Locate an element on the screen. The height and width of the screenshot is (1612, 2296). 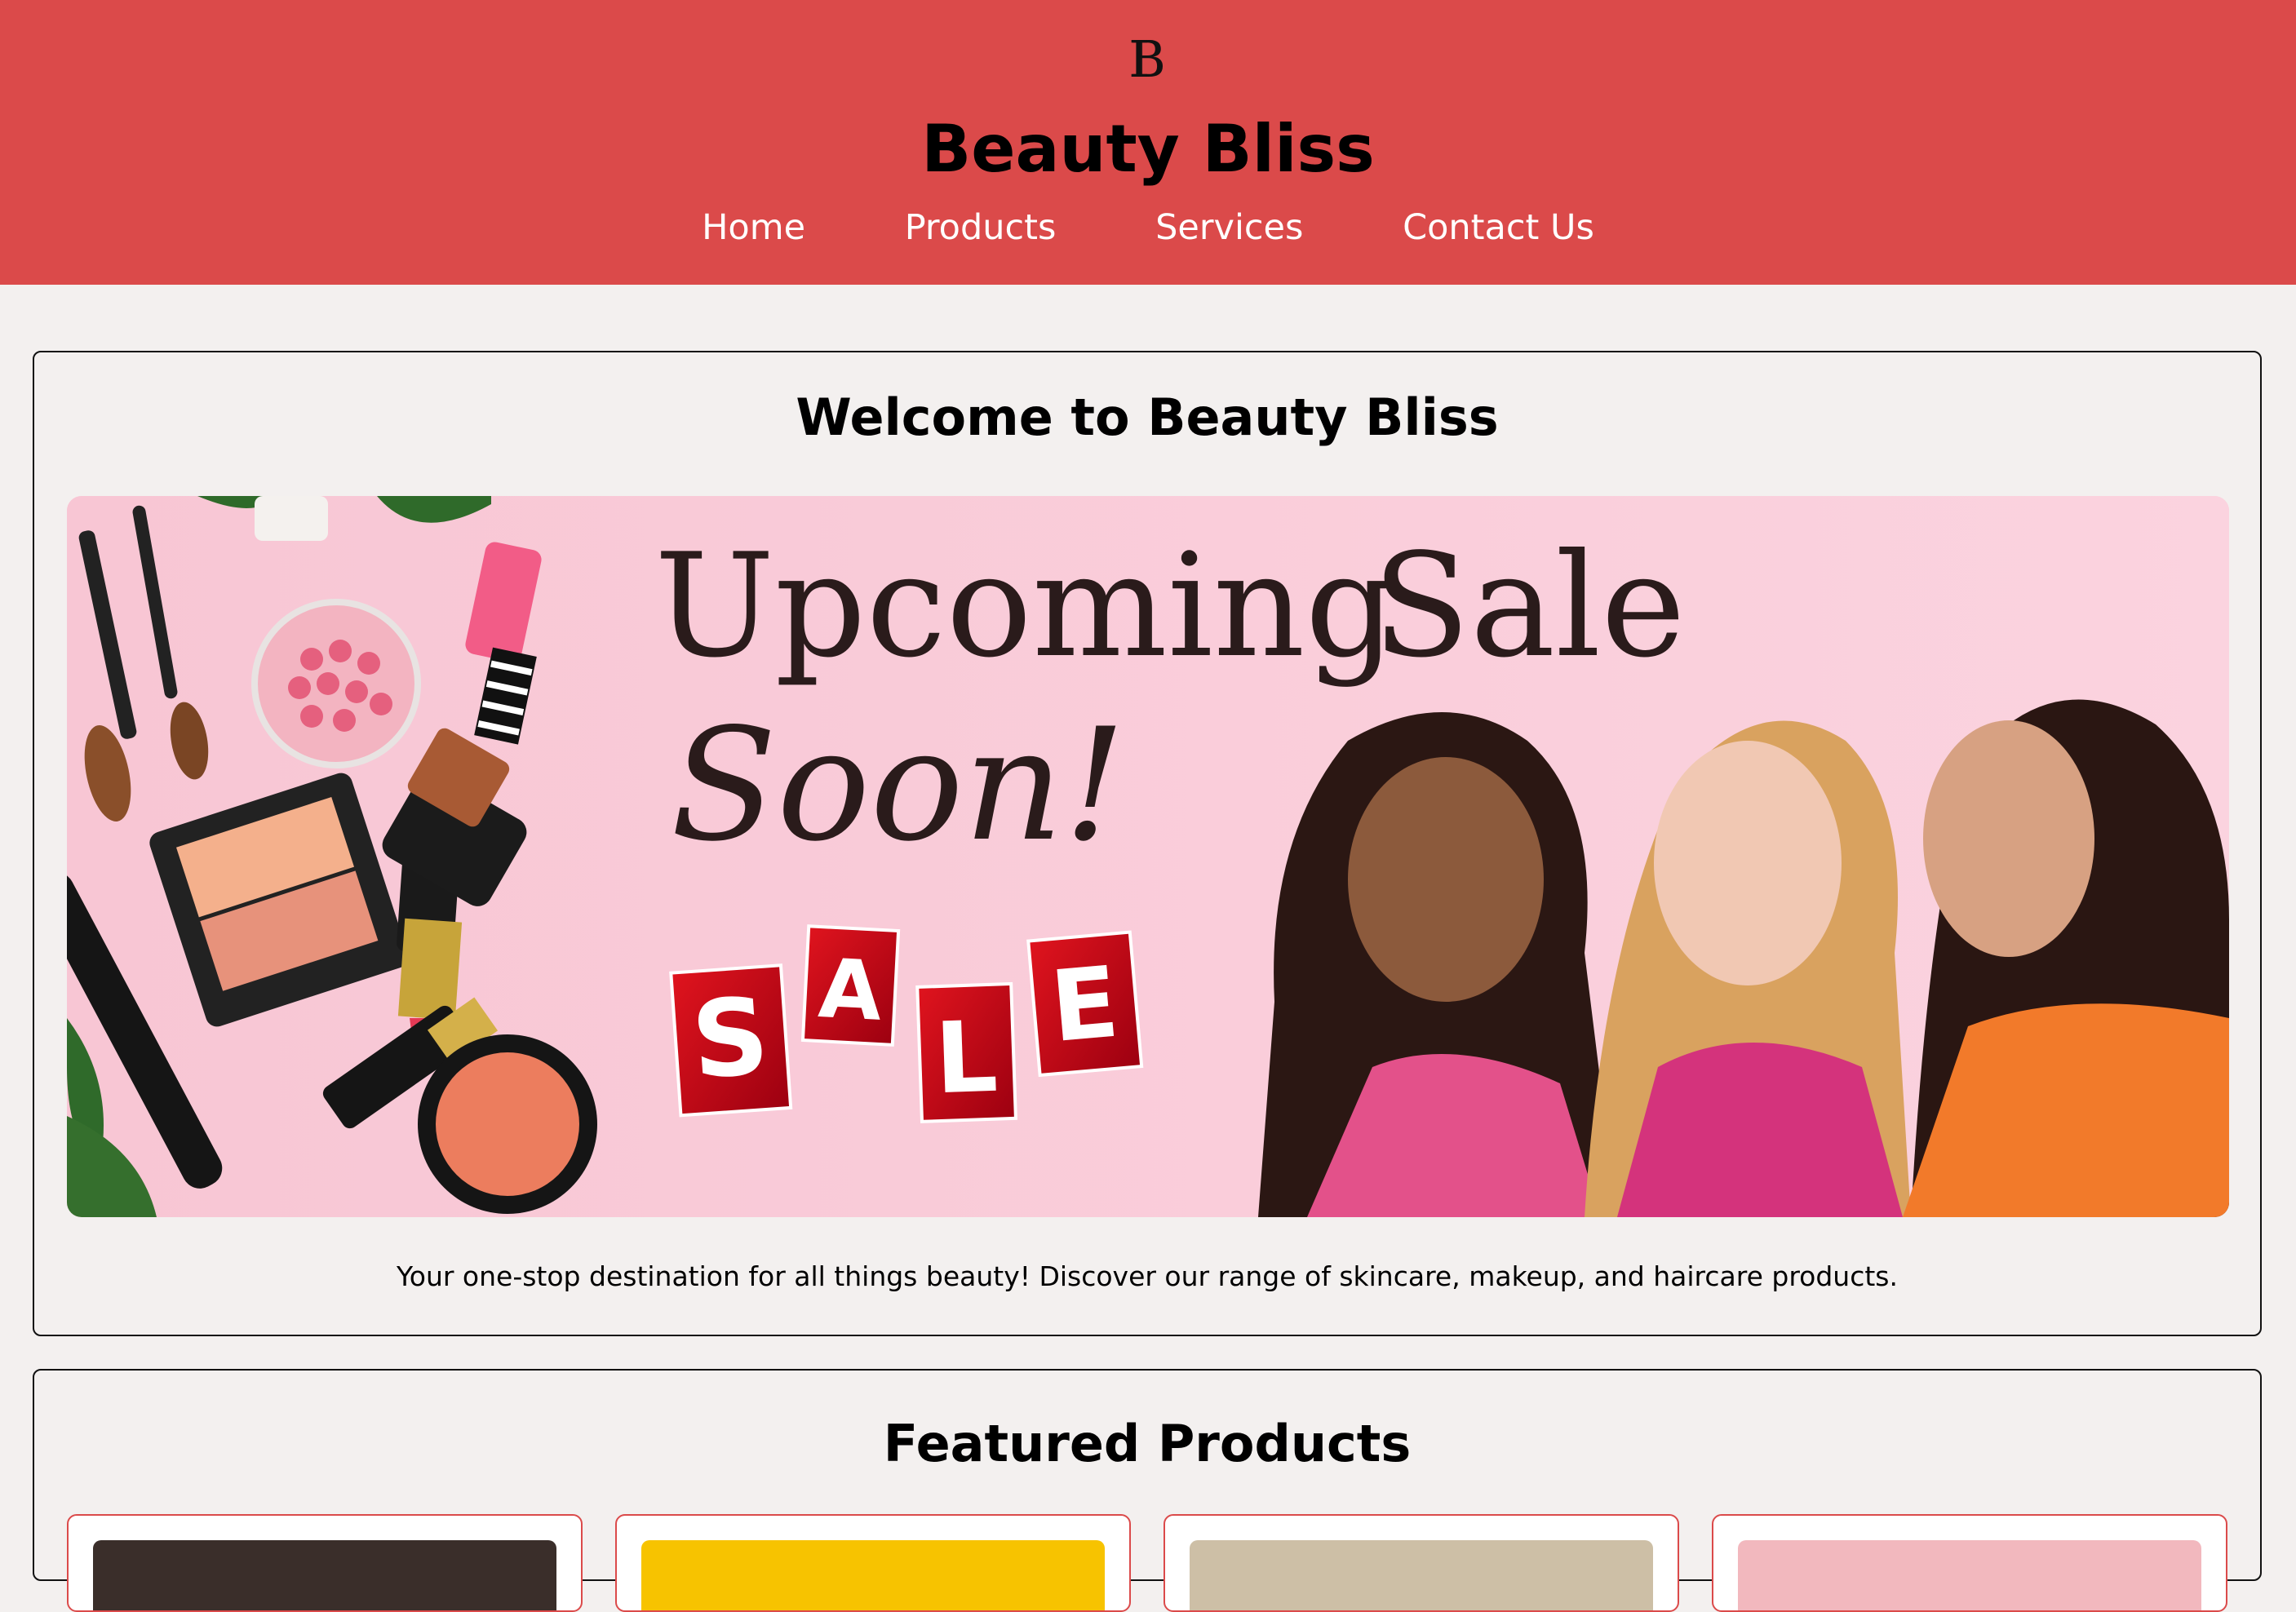
main-nav: Home Products Services Contact Us is located at coordinates (1148, 228).